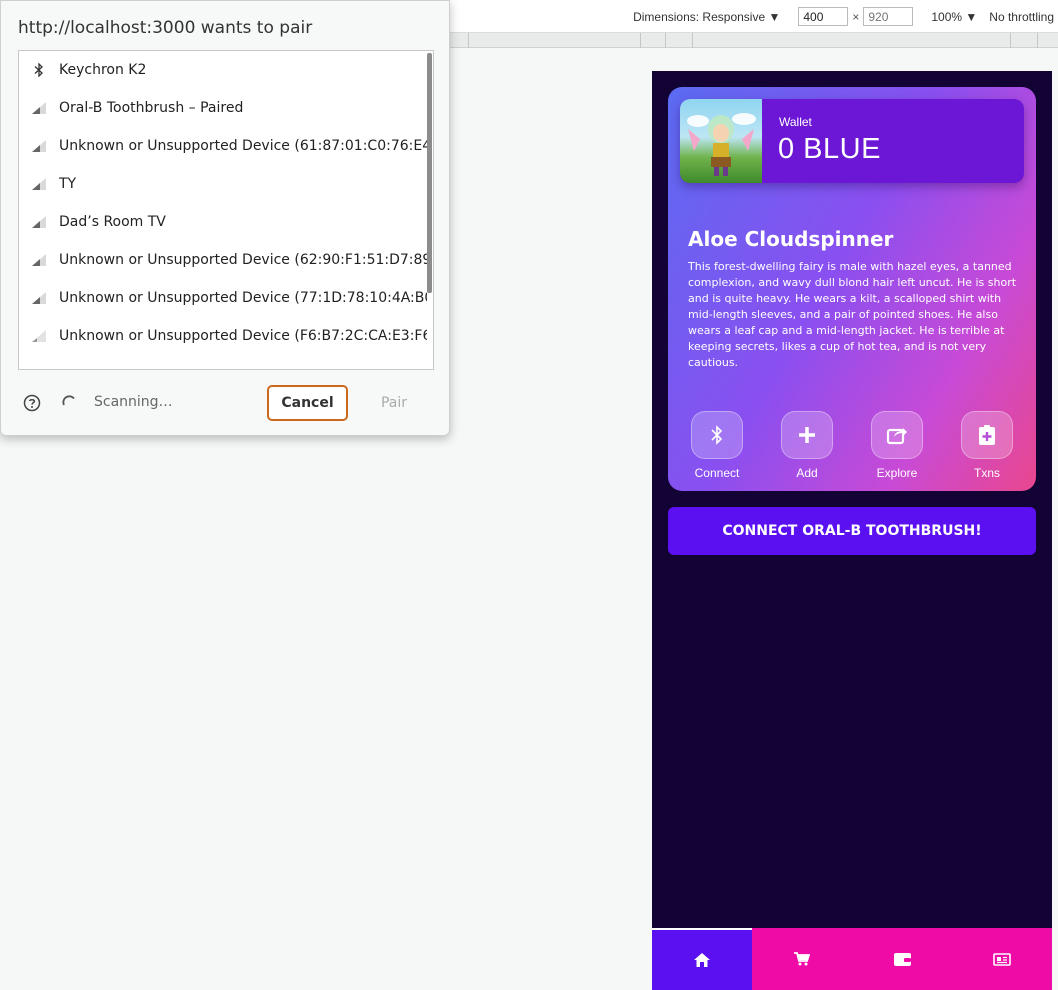 This screenshot has height=990, width=1058. I want to click on device-item: Oral-B Toothbrush – Paired, so click(223, 108).